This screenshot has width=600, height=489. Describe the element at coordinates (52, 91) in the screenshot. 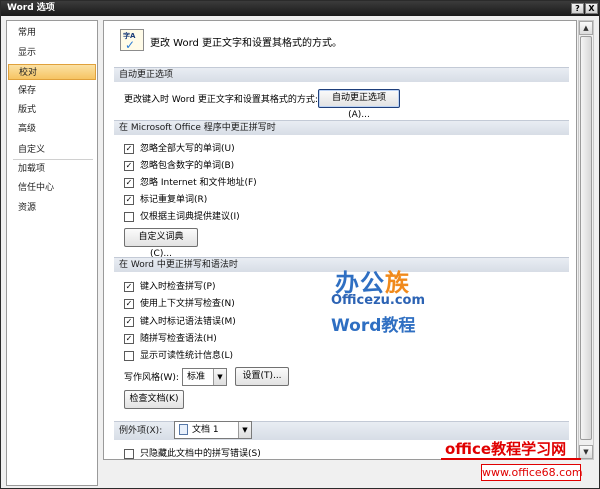

I see `sidebar-item-save: 保存` at that location.